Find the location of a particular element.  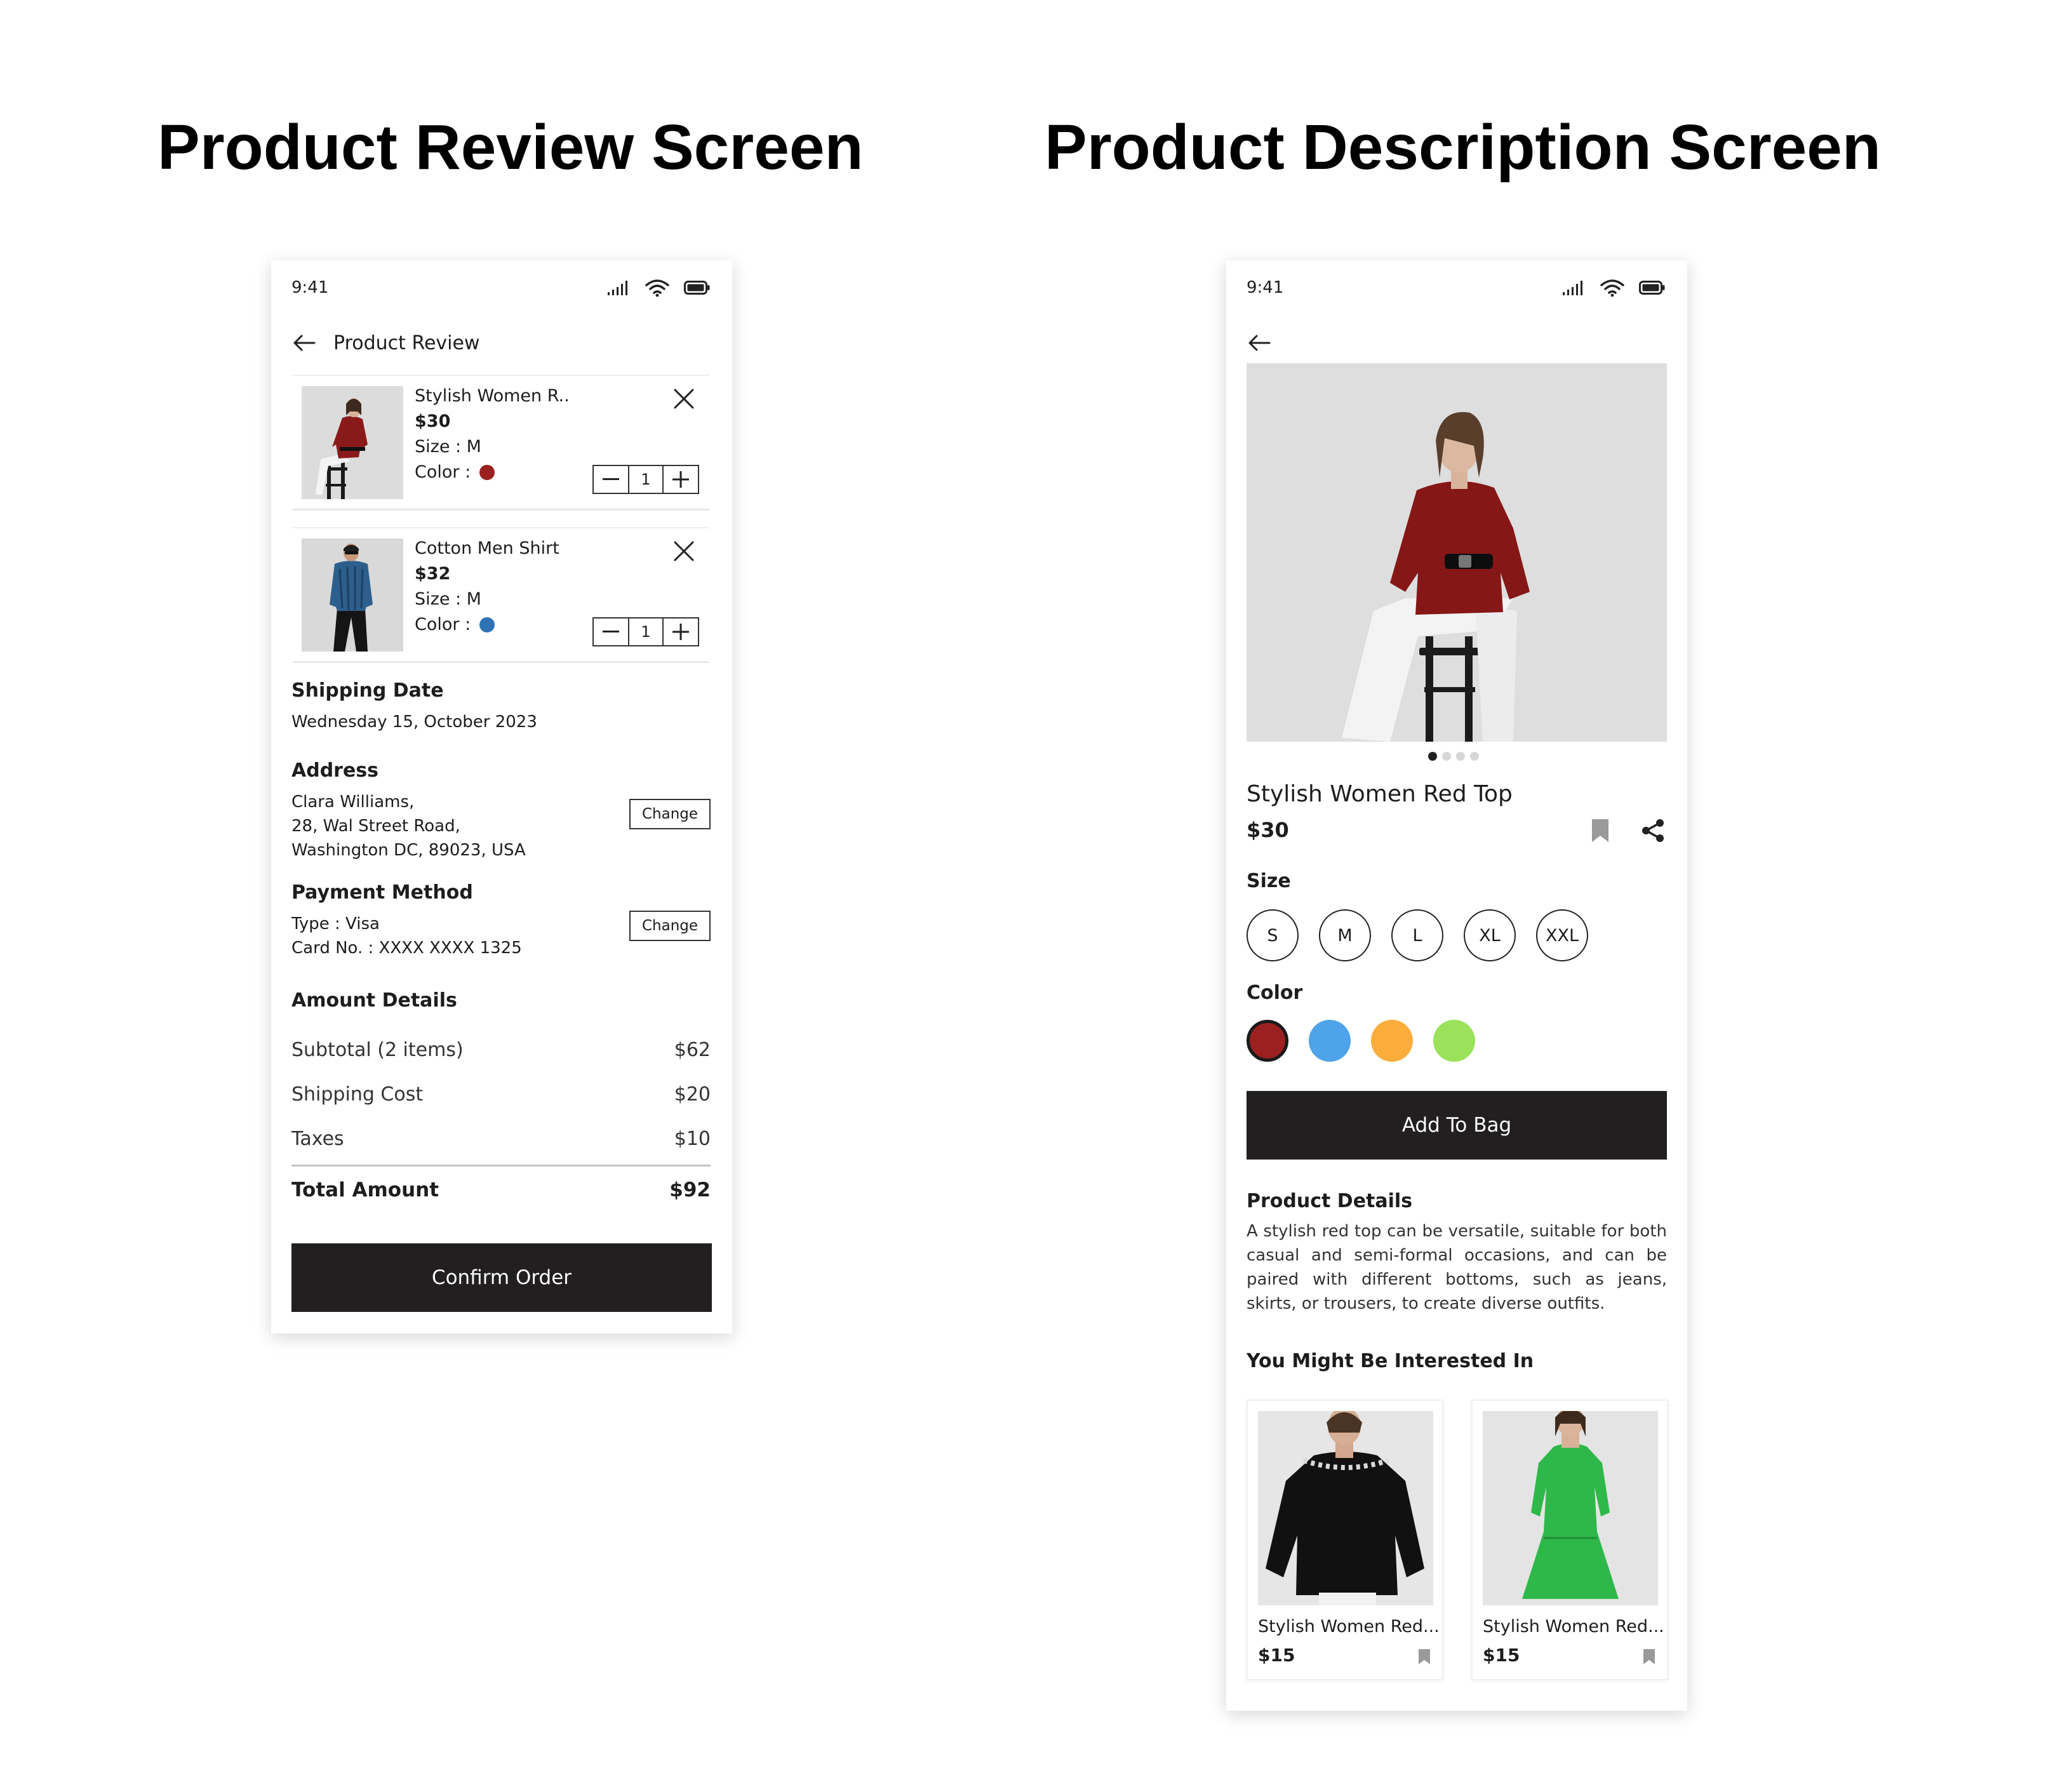

total-amount-label: Total Amount is located at coordinates (365, 1190).